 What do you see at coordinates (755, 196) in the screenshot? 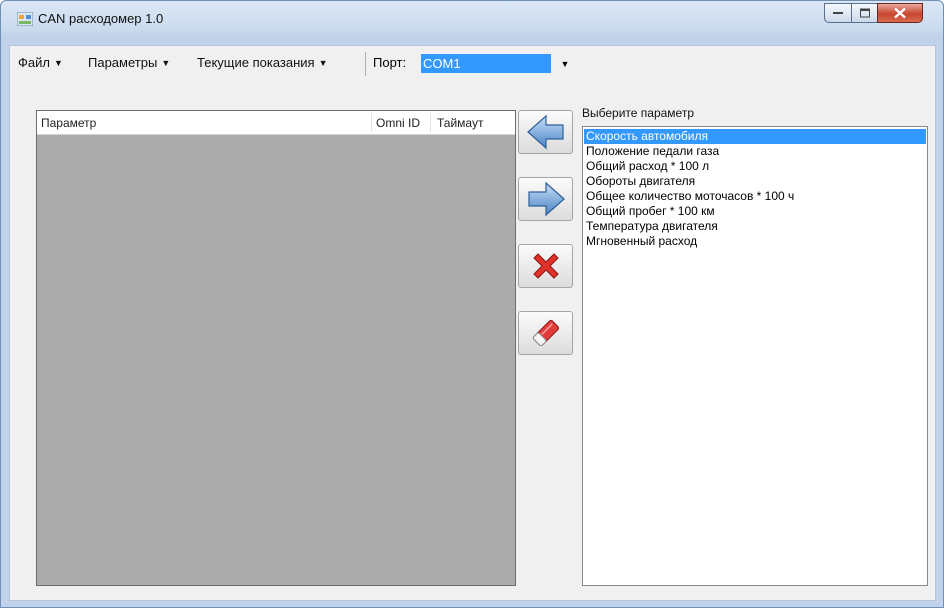
I see `list-item: Общее количество моточасов * 100 ч` at bounding box center [755, 196].